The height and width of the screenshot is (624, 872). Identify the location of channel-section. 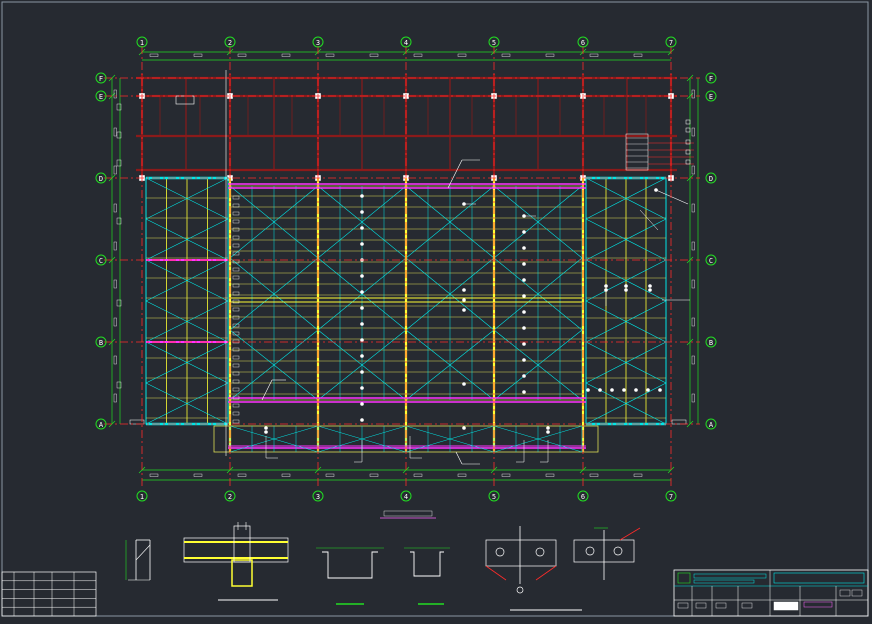
(350, 565).